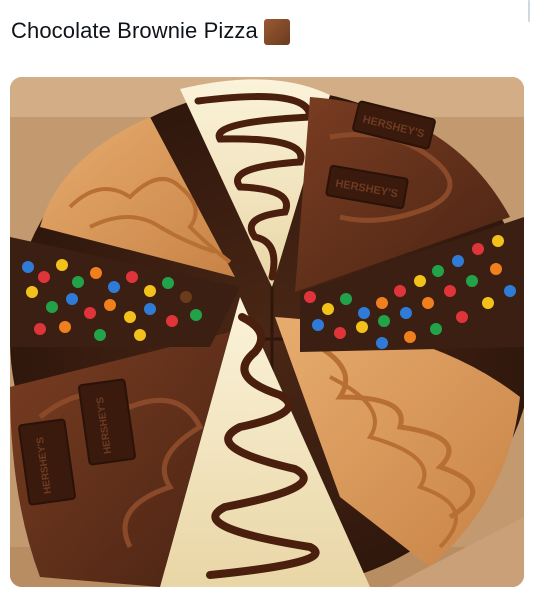 The height and width of the screenshot is (600, 534). Describe the element at coordinates (276, 31) in the screenshot. I see `brown-square-emoji` at that location.